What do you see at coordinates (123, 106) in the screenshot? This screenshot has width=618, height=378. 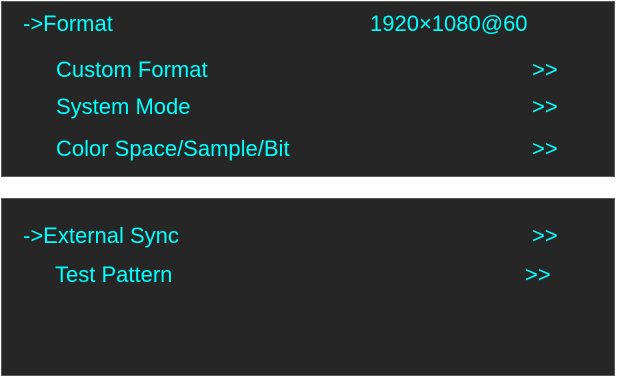 I see `menu-item-label: System Mode` at bounding box center [123, 106].